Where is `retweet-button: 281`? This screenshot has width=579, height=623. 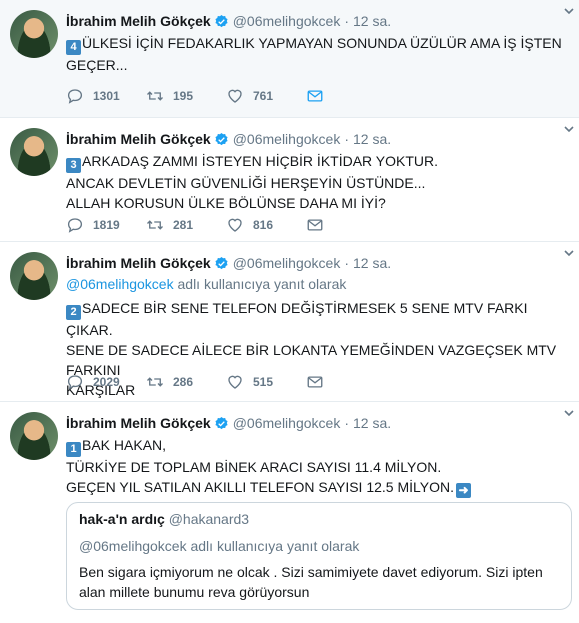
retweet-button: 281 is located at coordinates (186, 225).